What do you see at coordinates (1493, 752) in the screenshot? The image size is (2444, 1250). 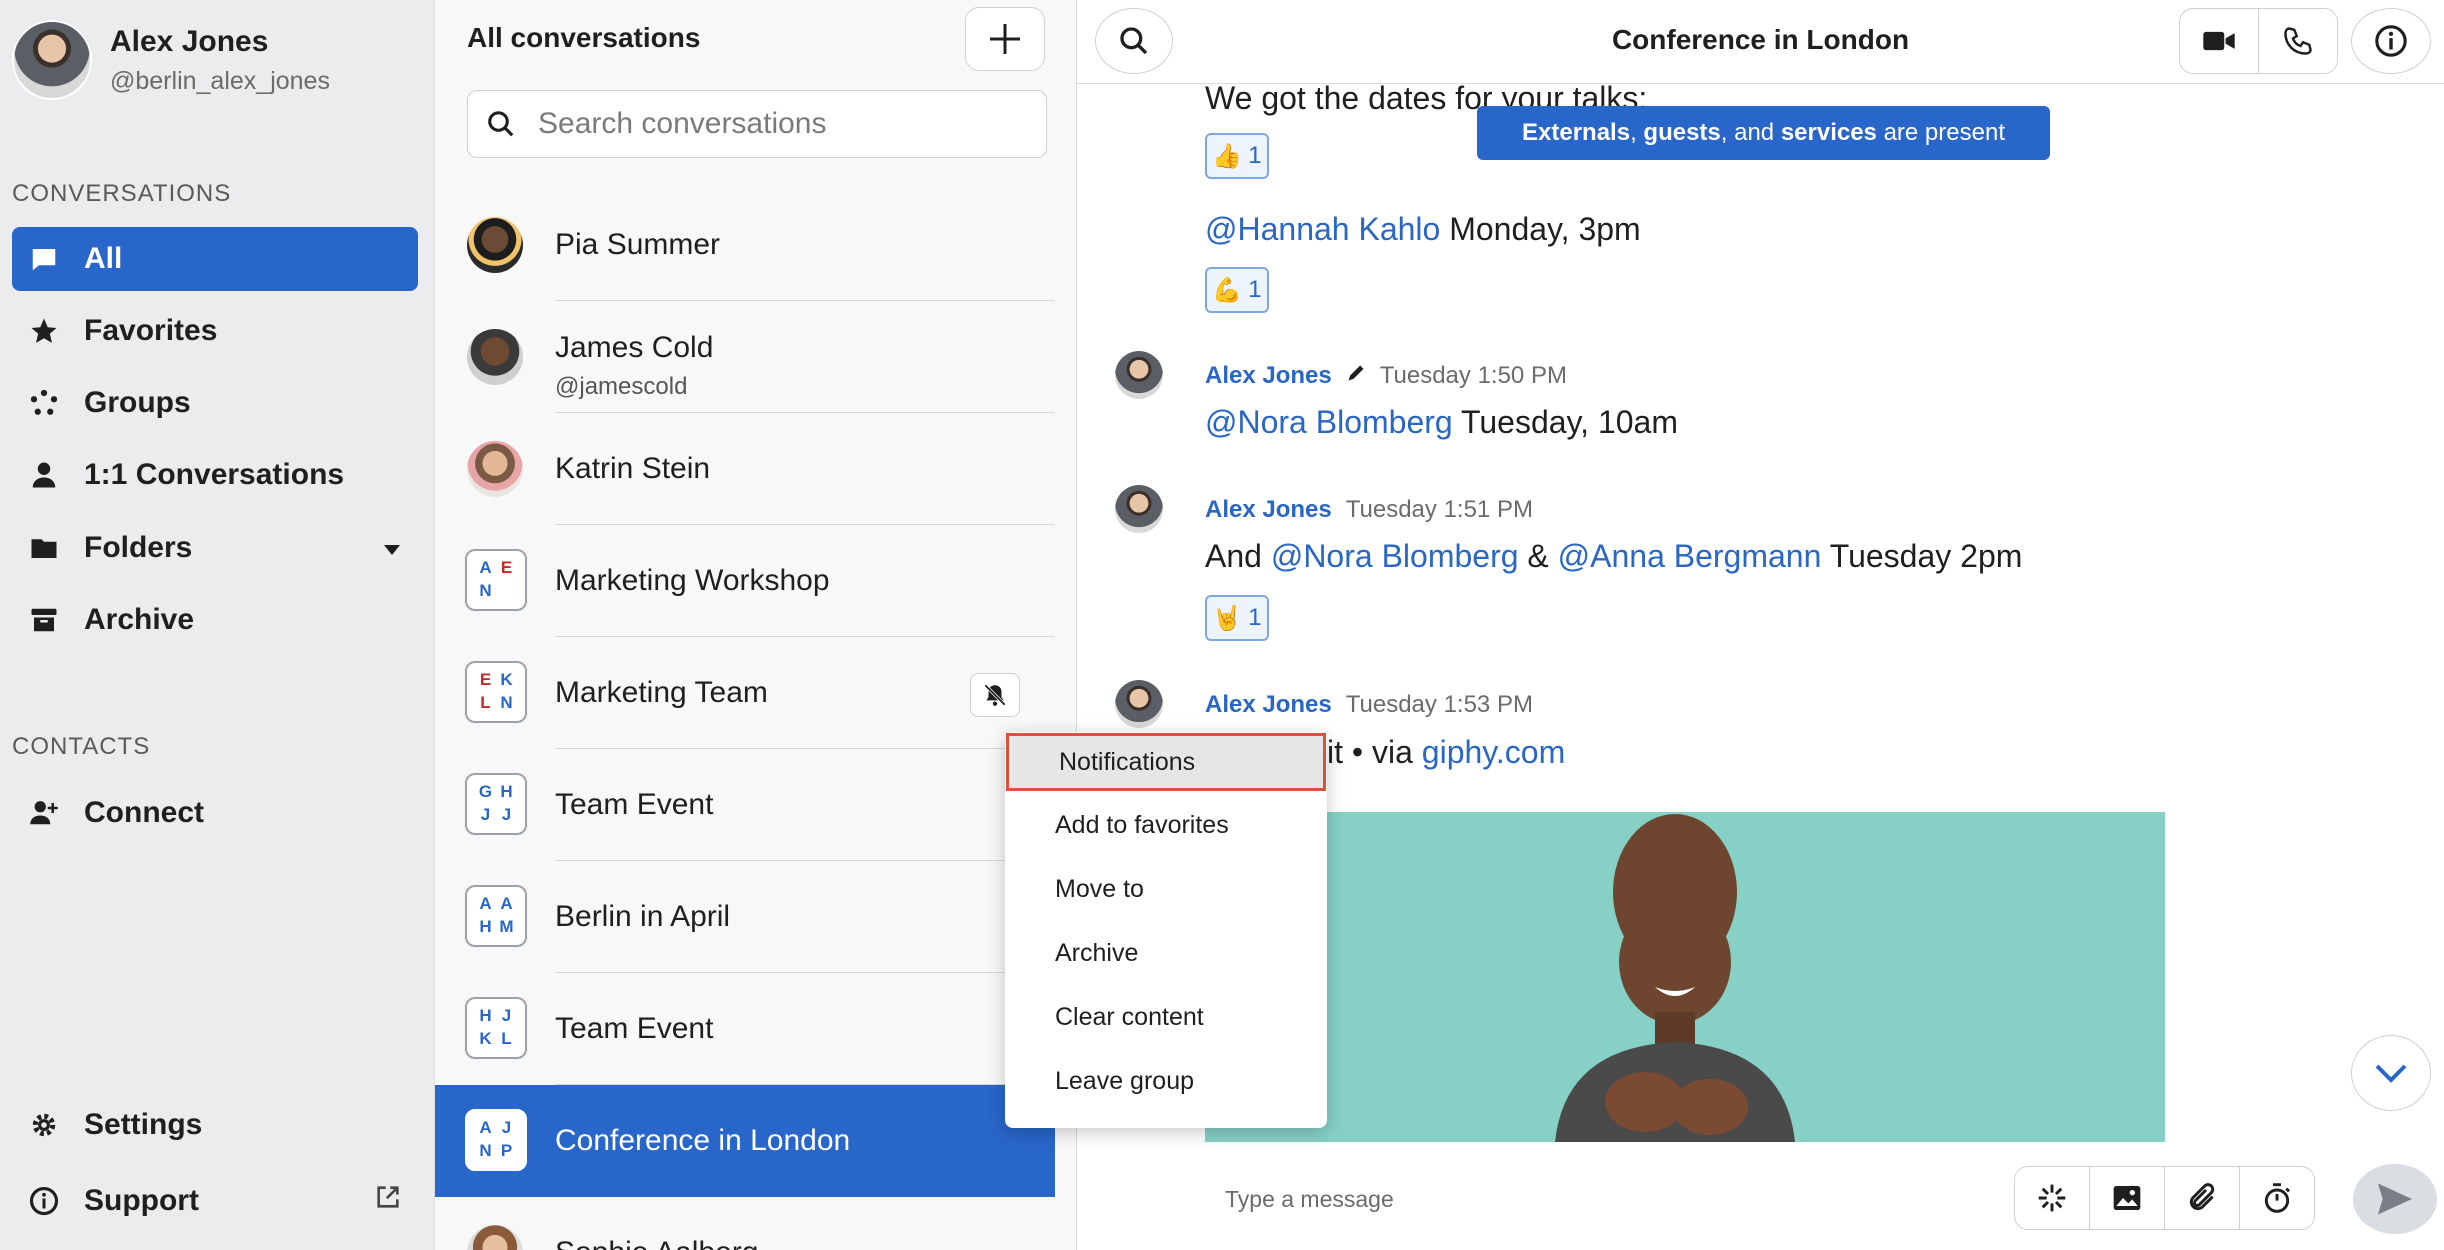 I see `giphy-link: giphy.com` at bounding box center [1493, 752].